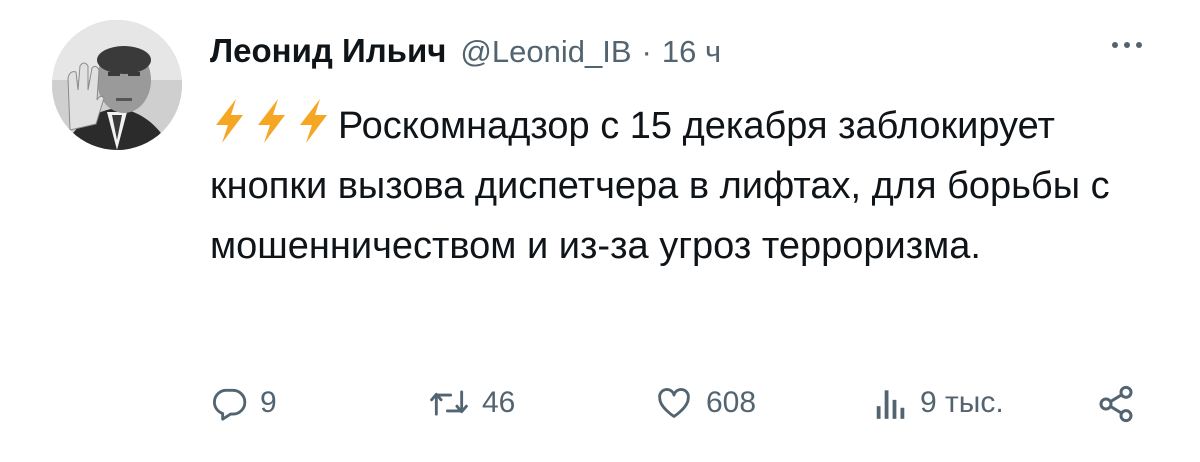 The height and width of the screenshot is (462, 1200). What do you see at coordinates (328, 51) in the screenshot?
I see `display-name: Леонид Ильич` at bounding box center [328, 51].